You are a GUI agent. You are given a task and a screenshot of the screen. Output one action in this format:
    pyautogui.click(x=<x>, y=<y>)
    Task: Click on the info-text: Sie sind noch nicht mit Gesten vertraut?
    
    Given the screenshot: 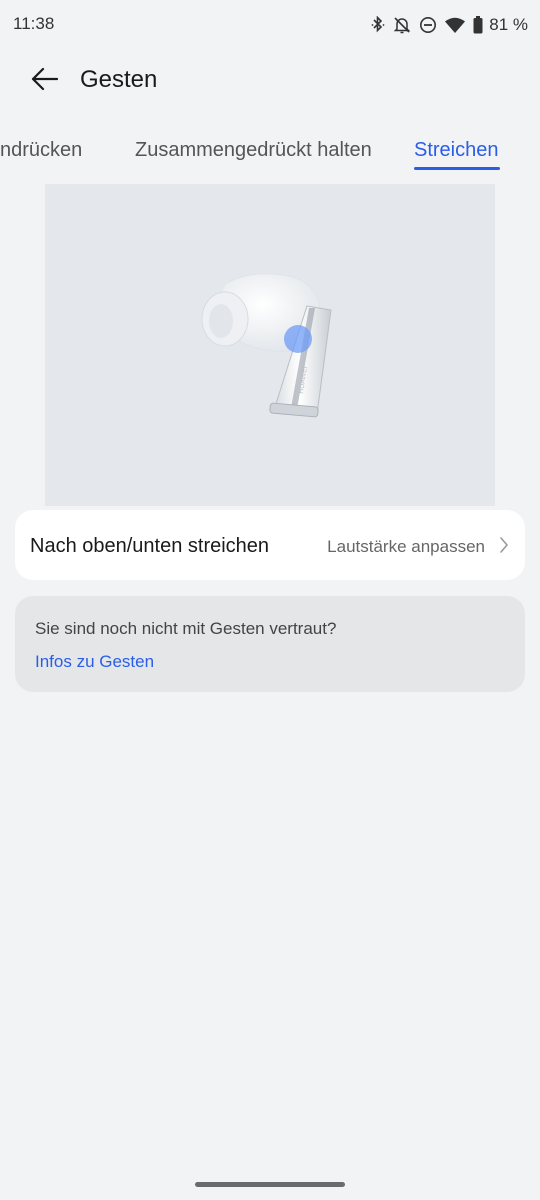 What is the action you would take?
    pyautogui.click(x=186, y=628)
    